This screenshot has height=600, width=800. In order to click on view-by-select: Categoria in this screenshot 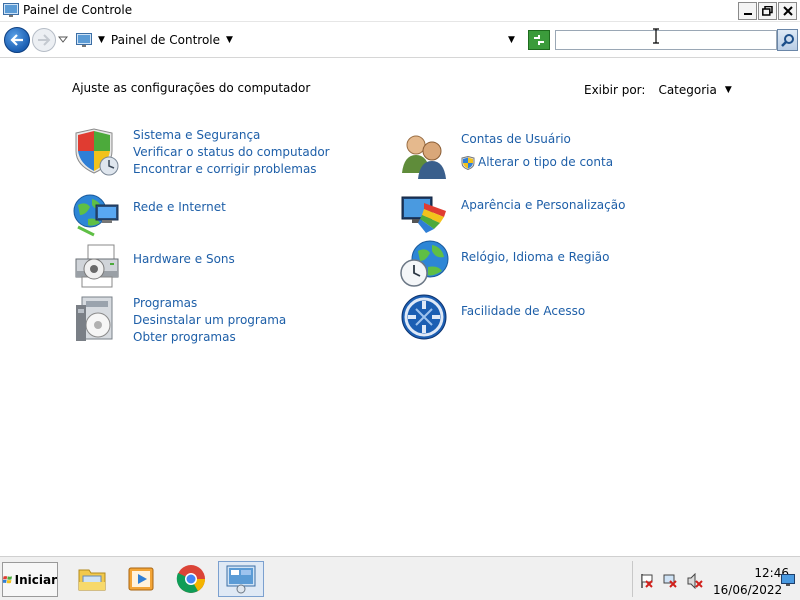, I will do `click(687, 90)`.